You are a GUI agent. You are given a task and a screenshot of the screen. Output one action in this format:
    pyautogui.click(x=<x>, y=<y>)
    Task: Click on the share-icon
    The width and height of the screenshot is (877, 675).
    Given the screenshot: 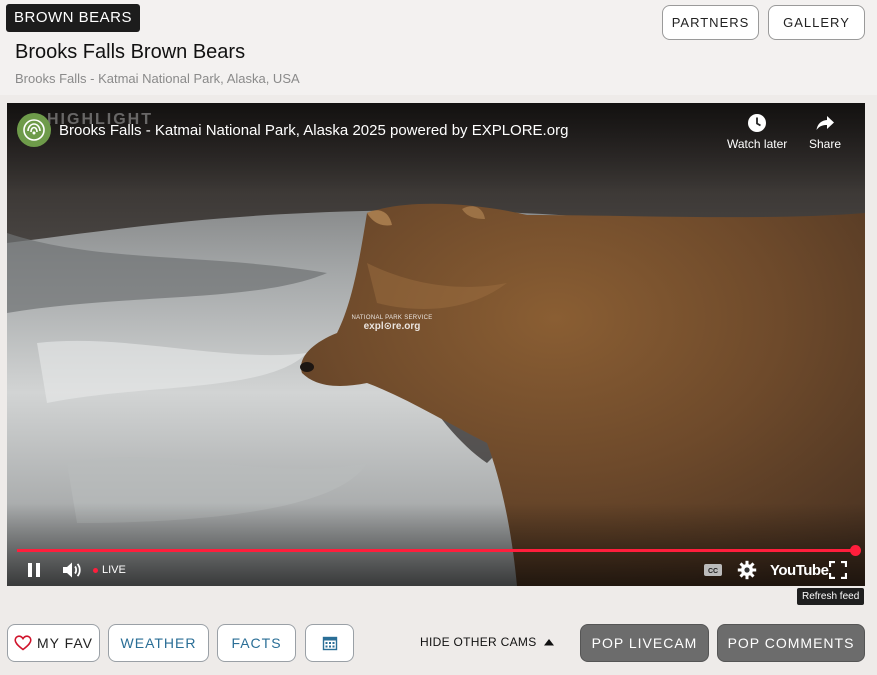 What is the action you would take?
    pyautogui.click(x=825, y=123)
    